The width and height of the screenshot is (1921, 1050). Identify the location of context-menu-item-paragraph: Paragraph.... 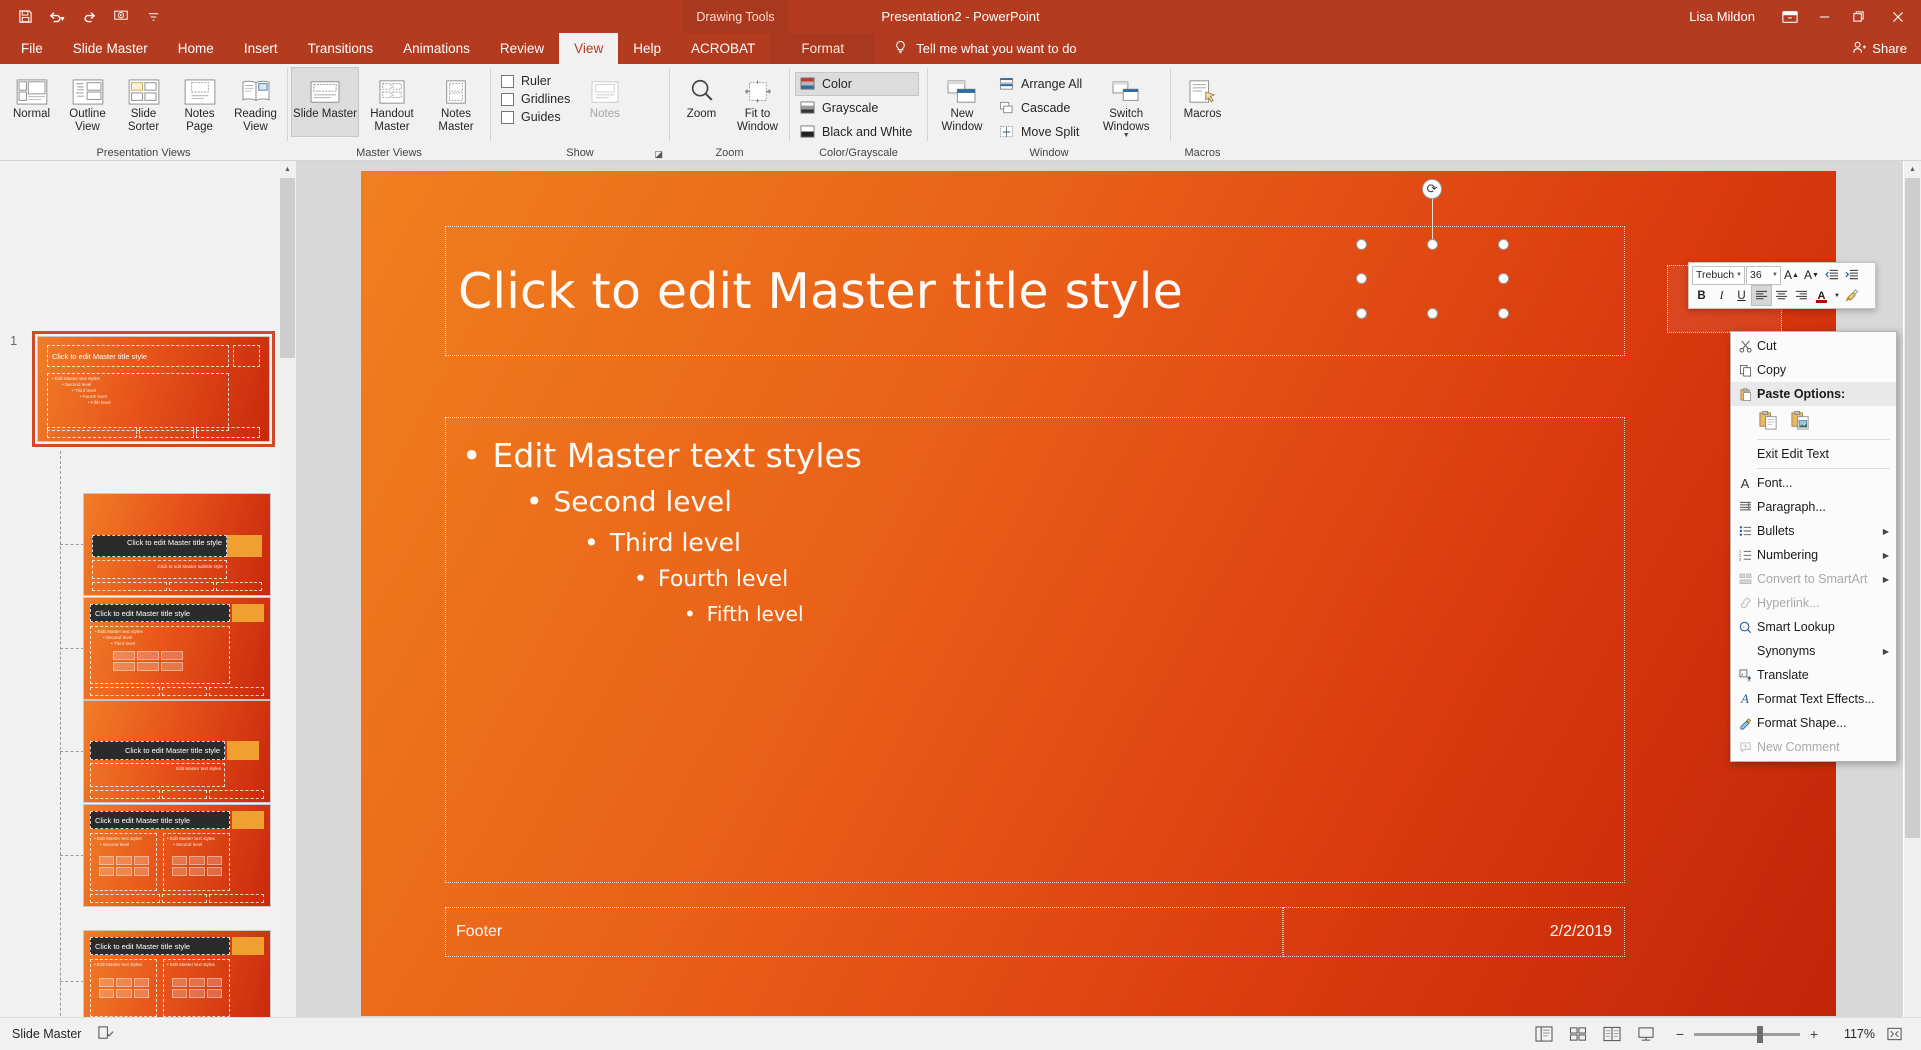
(1813, 507).